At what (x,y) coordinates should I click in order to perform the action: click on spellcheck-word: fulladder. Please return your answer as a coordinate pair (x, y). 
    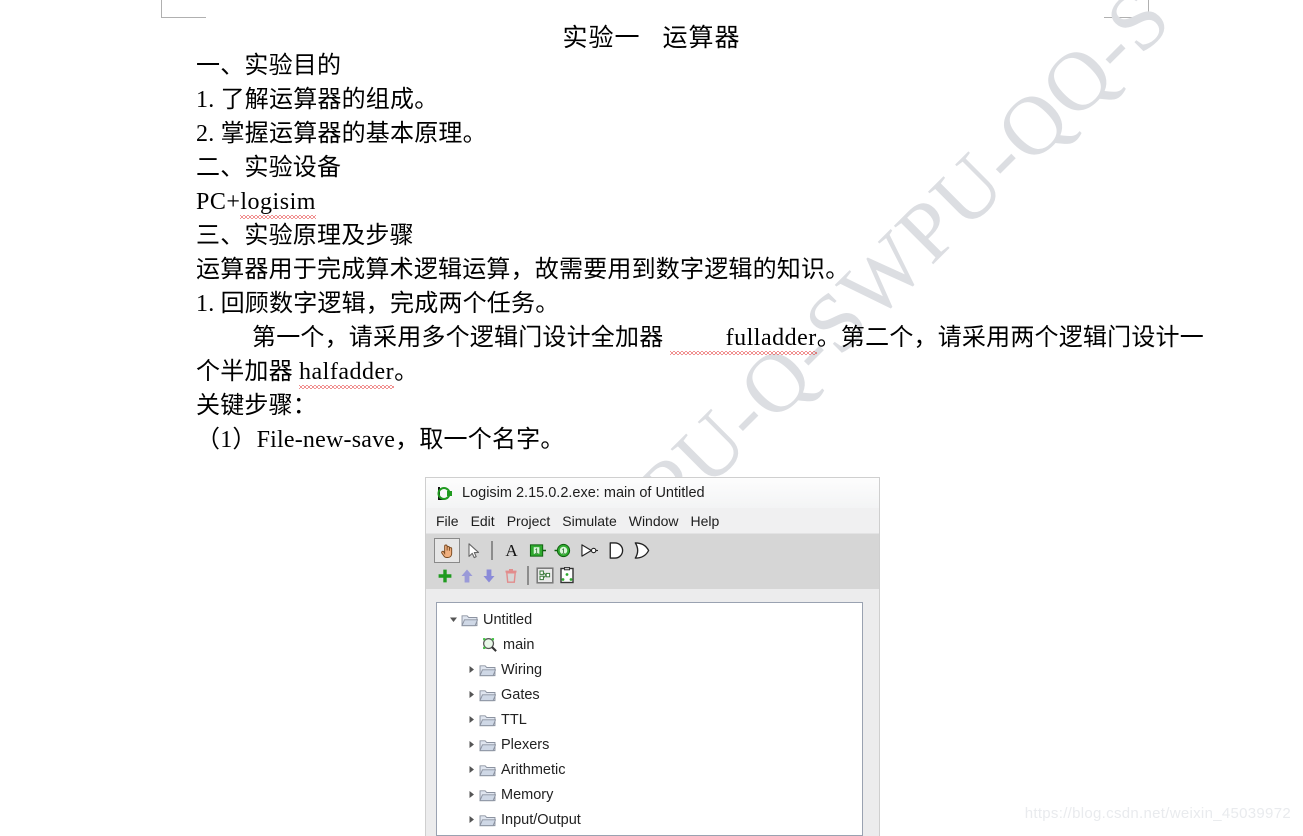
    Looking at the image, I should click on (743, 338).